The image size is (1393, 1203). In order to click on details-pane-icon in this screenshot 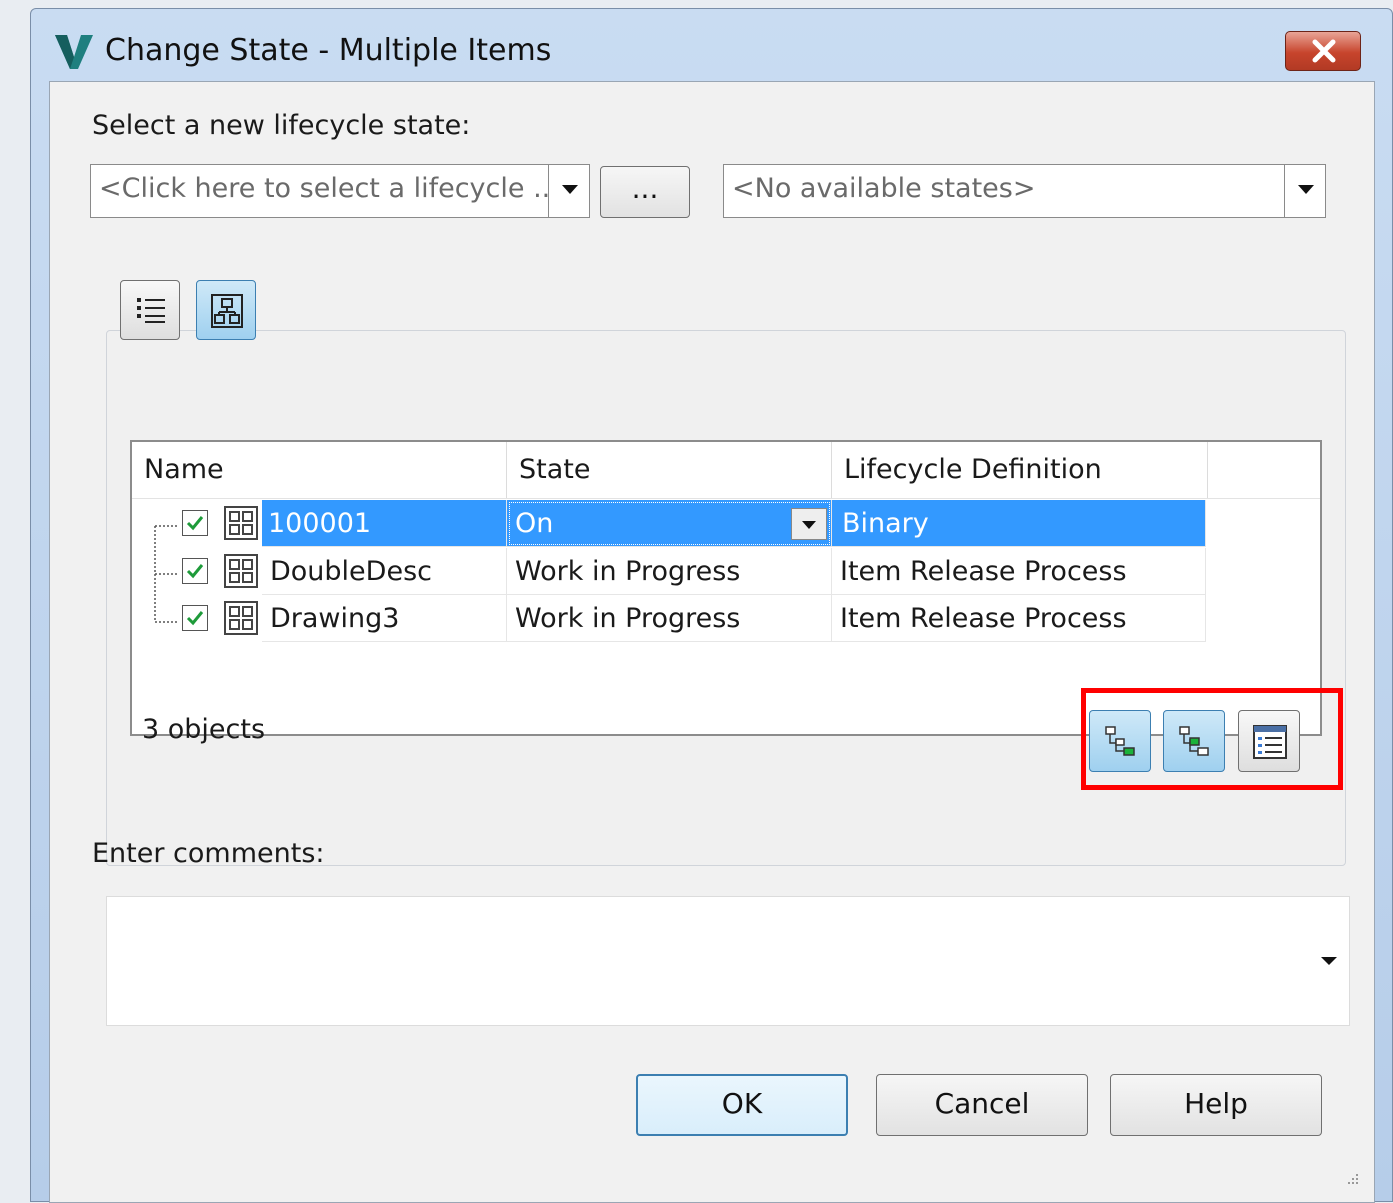, I will do `click(1270, 742)`.